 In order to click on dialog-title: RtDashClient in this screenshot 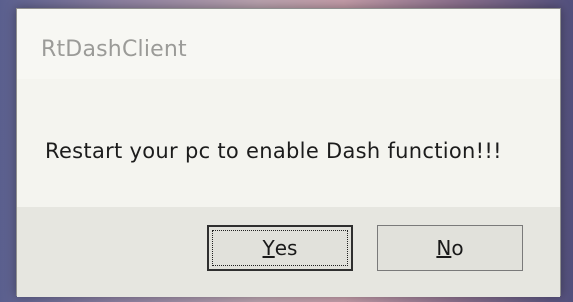, I will do `click(114, 49)`.